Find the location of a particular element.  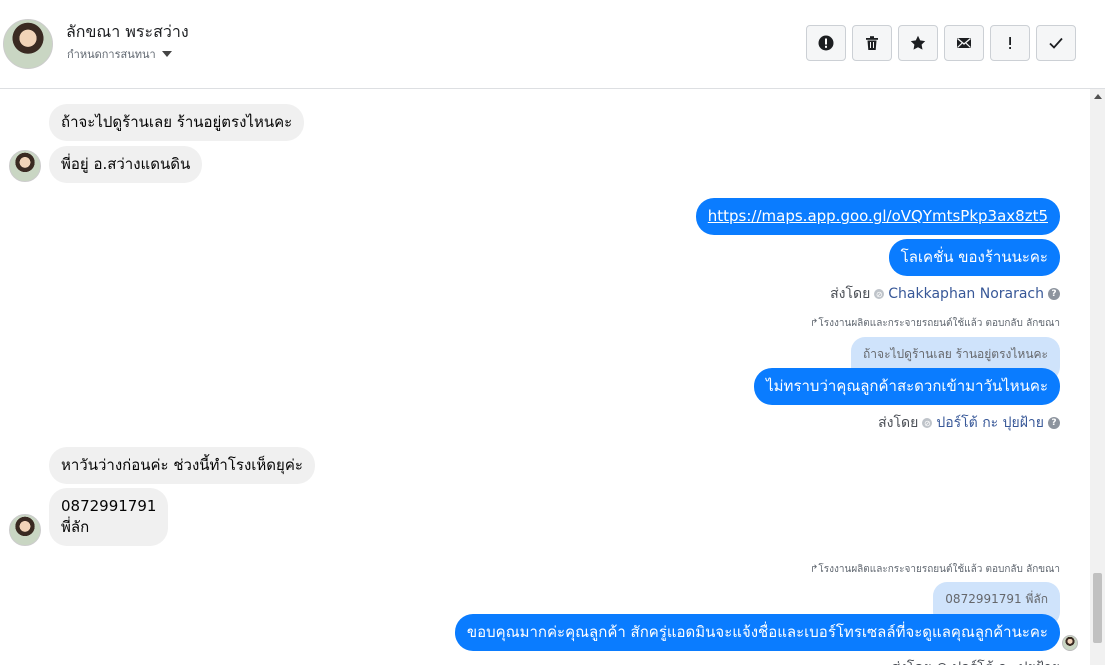

message-bubble: หาวันว่างก่อนค่ะ ช่วงนี้ทำโรงเห็ดยุค่ะ is located at coordinates (182, 465).